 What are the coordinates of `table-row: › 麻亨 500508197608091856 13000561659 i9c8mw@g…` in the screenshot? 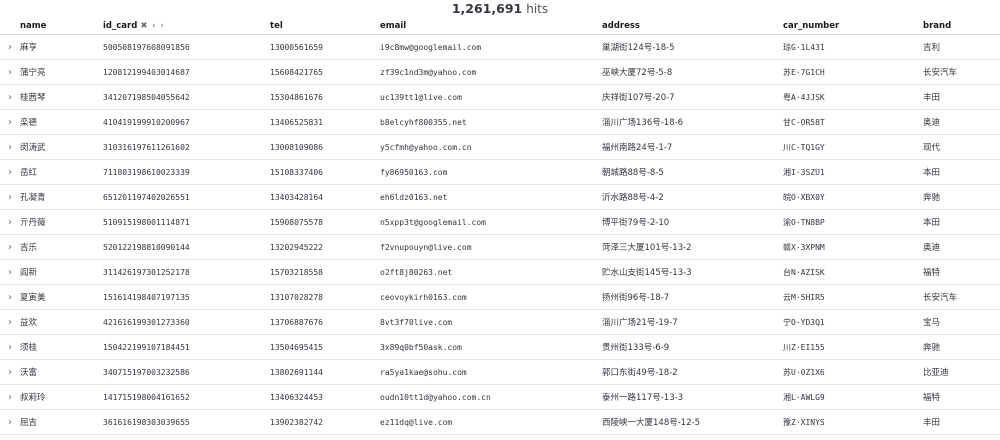 It's located at (500, 47).